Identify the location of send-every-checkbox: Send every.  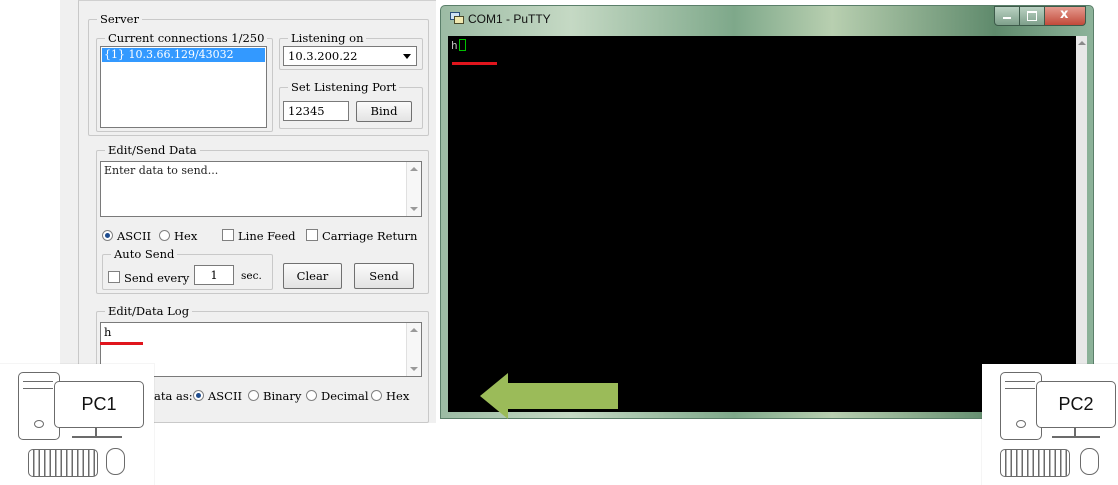
(148, 278).